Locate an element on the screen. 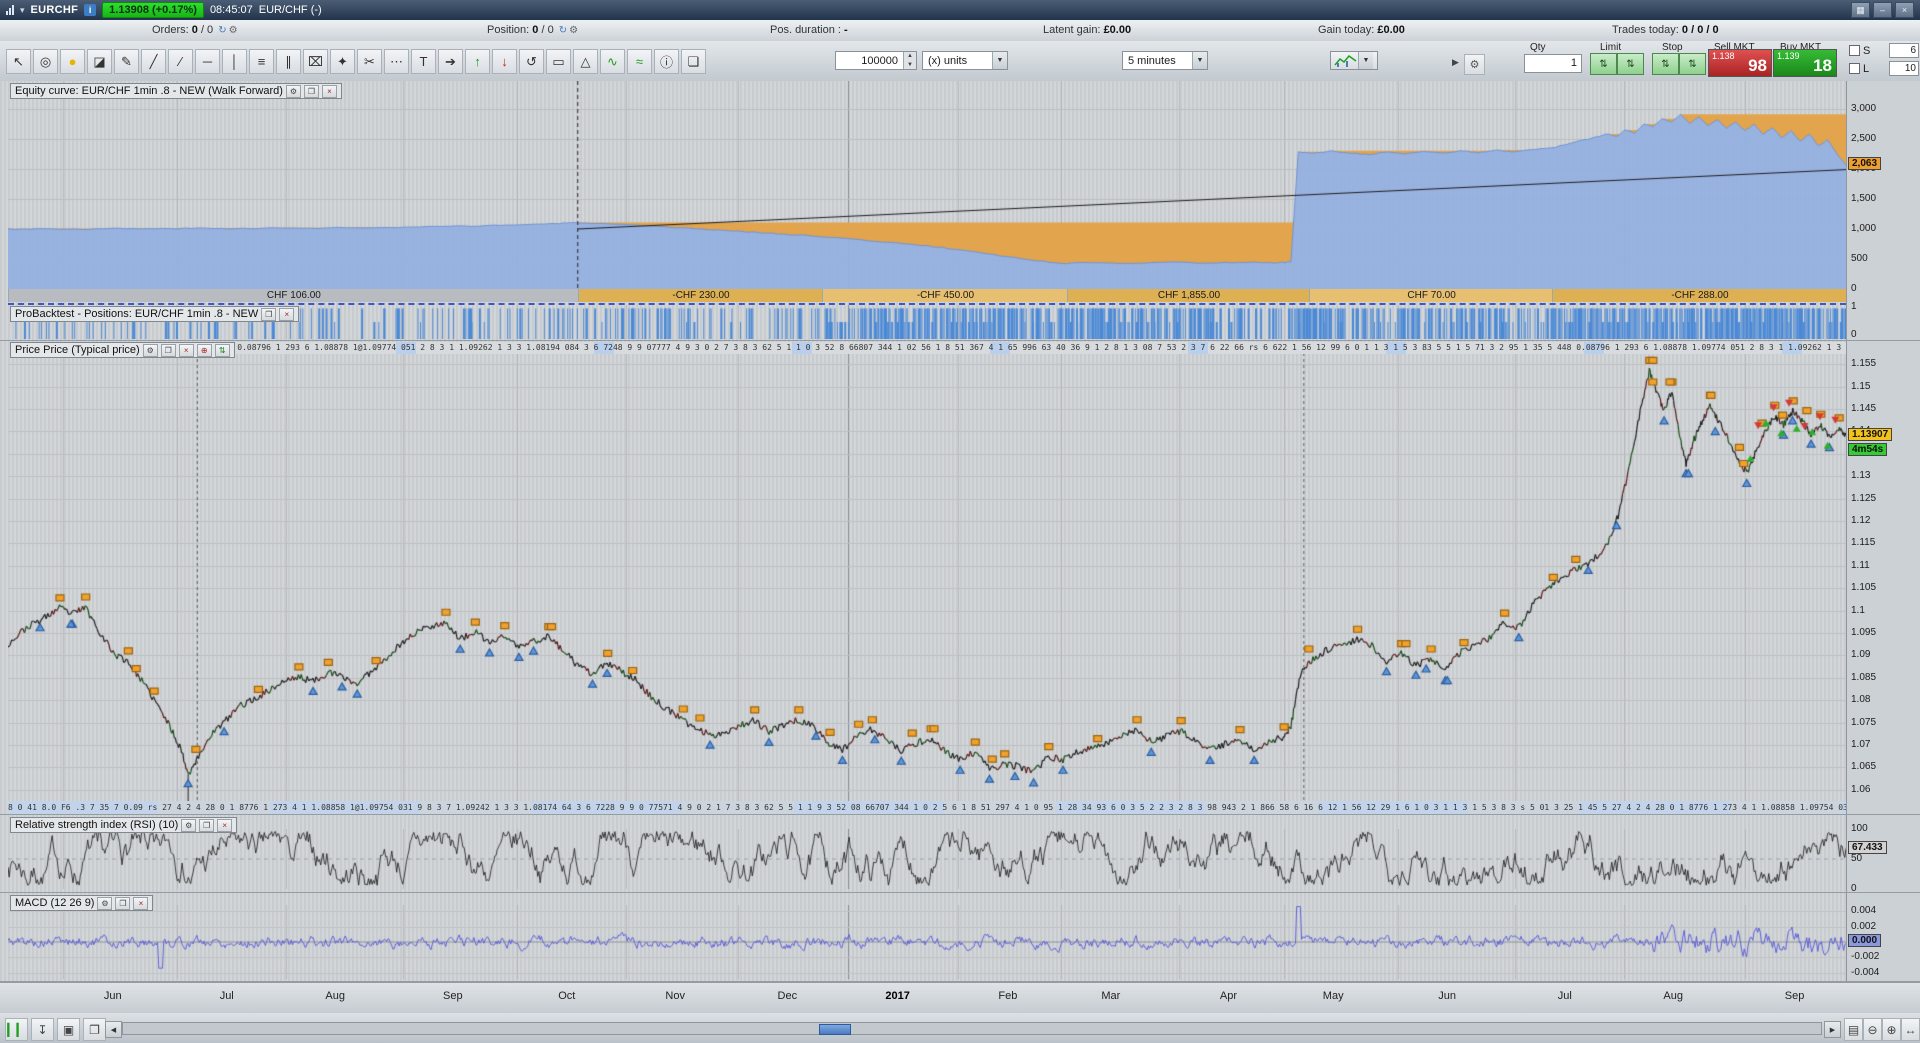  tool-rectangle-button: ▭ is located at coordinates (558, 61).